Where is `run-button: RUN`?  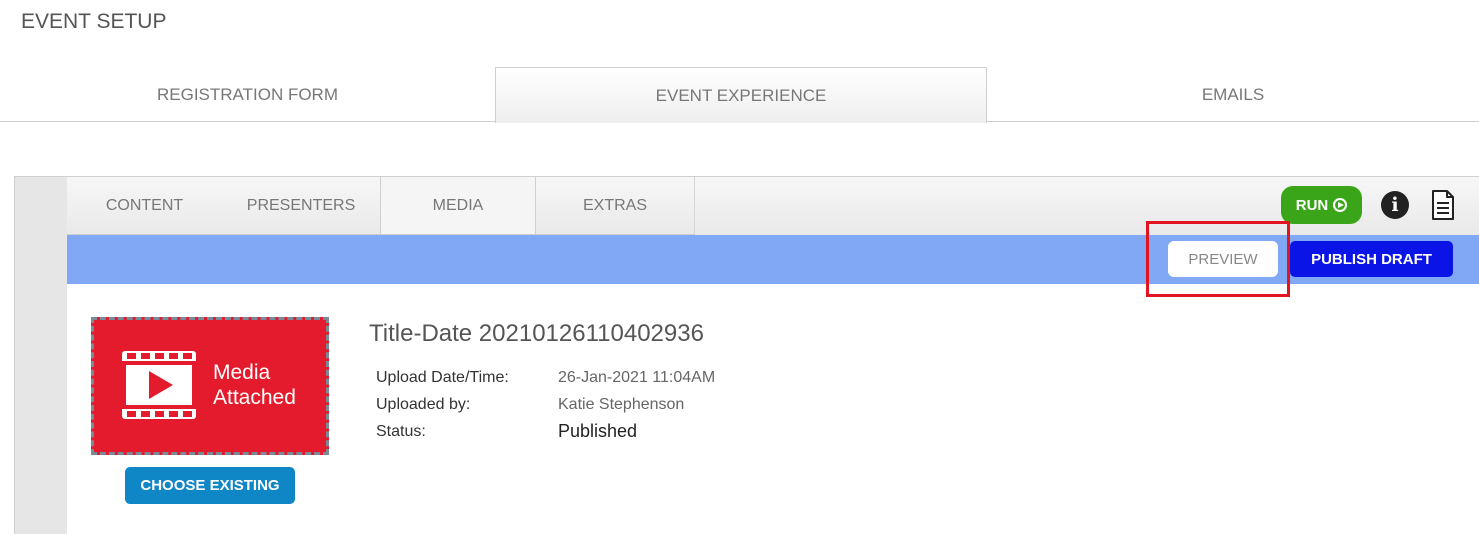 run-button: RUN is located at coordinates (1321, 205).